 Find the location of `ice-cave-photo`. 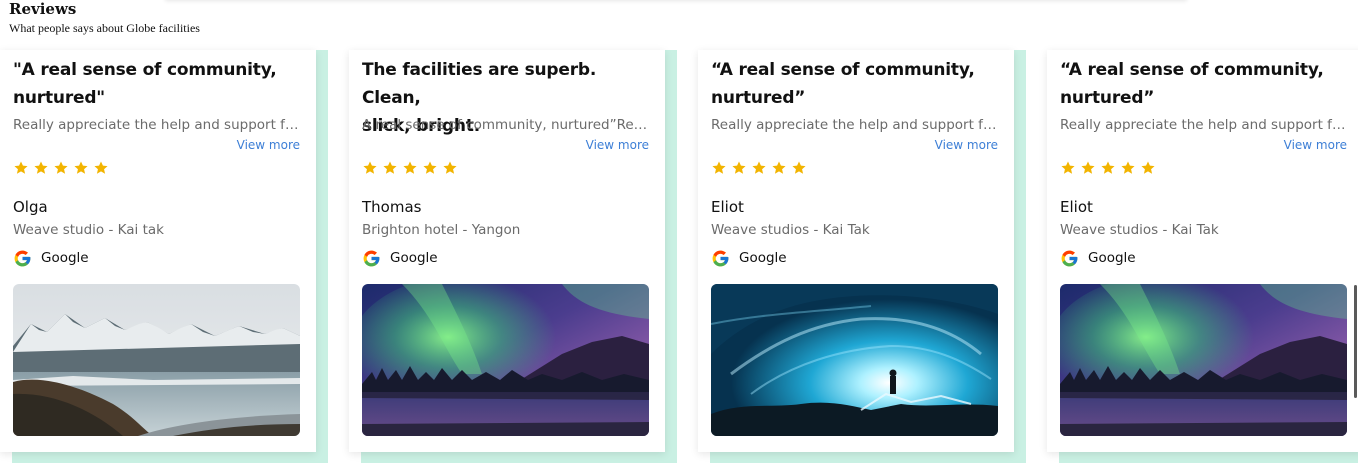

ice-cave-photo is located at coordinates (854, 360).